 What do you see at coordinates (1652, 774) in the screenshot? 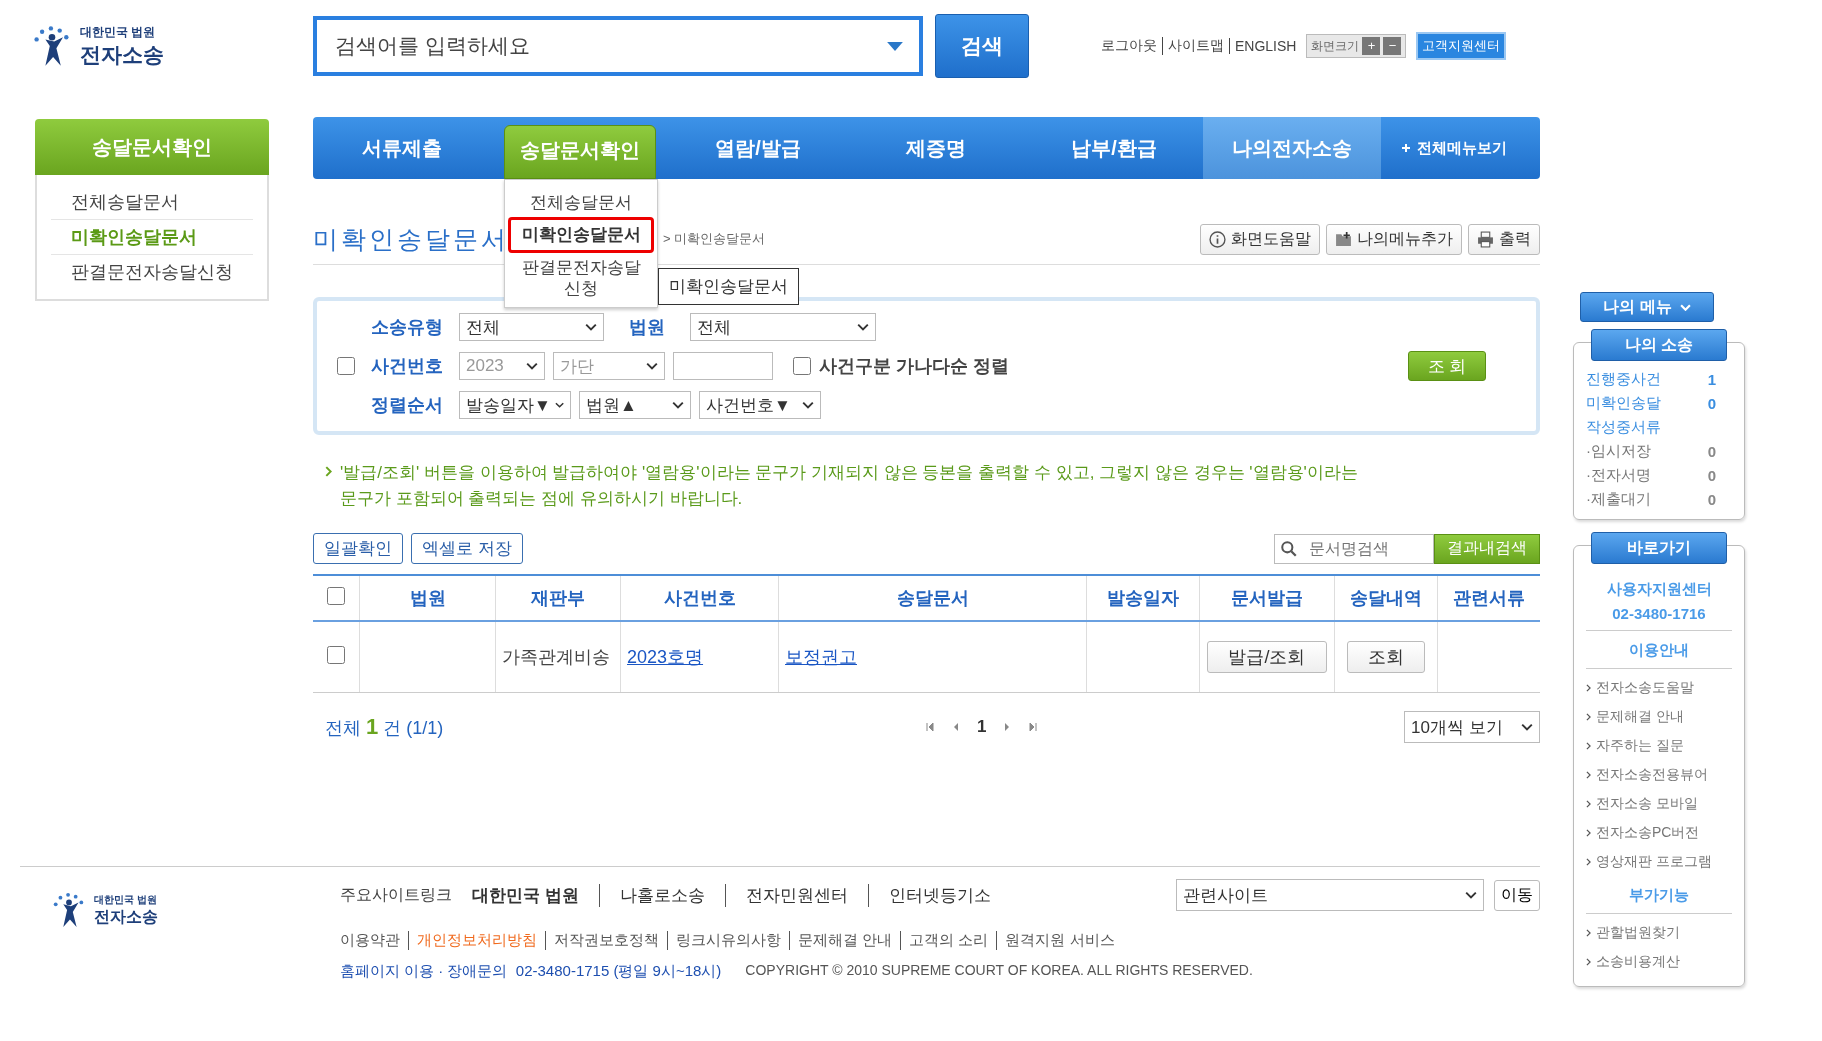
I see `shortcut-link: 전자소송전용뷰어` at bounding box center [1652, 774].